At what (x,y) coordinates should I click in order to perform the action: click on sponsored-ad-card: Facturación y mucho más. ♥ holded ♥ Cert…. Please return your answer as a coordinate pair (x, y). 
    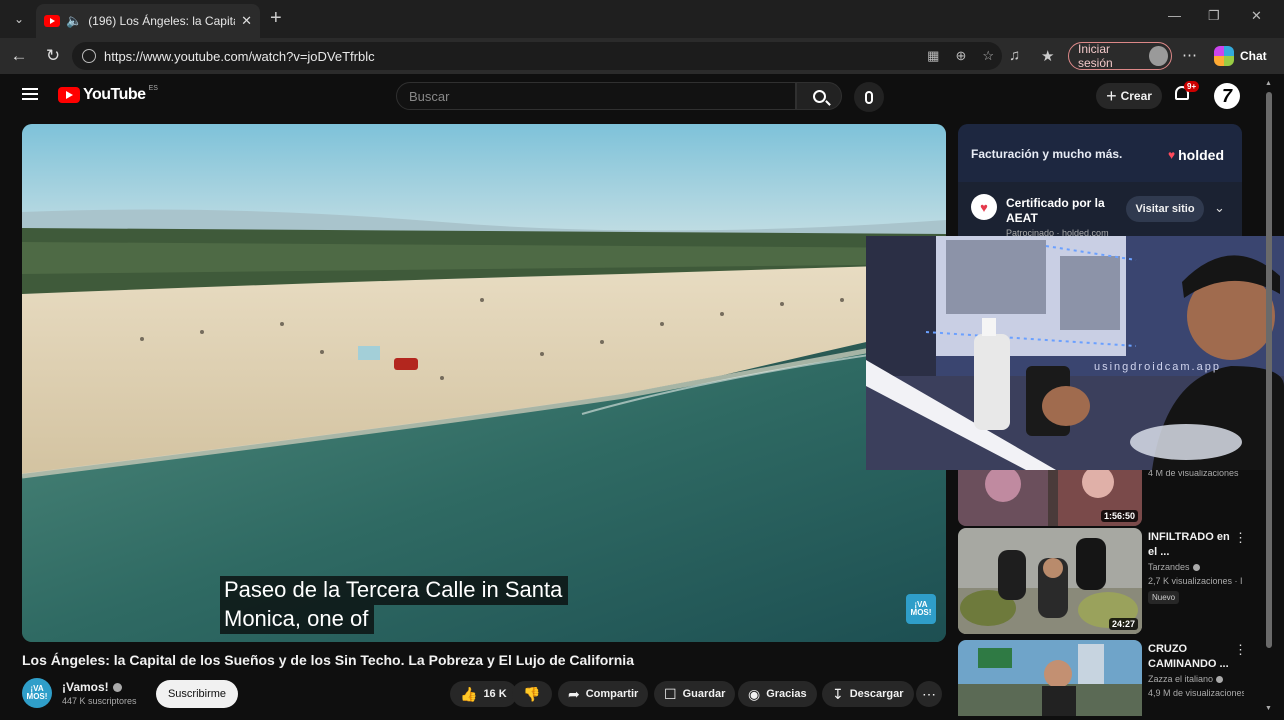
    Looking at the image, I should click on (1100, 180).